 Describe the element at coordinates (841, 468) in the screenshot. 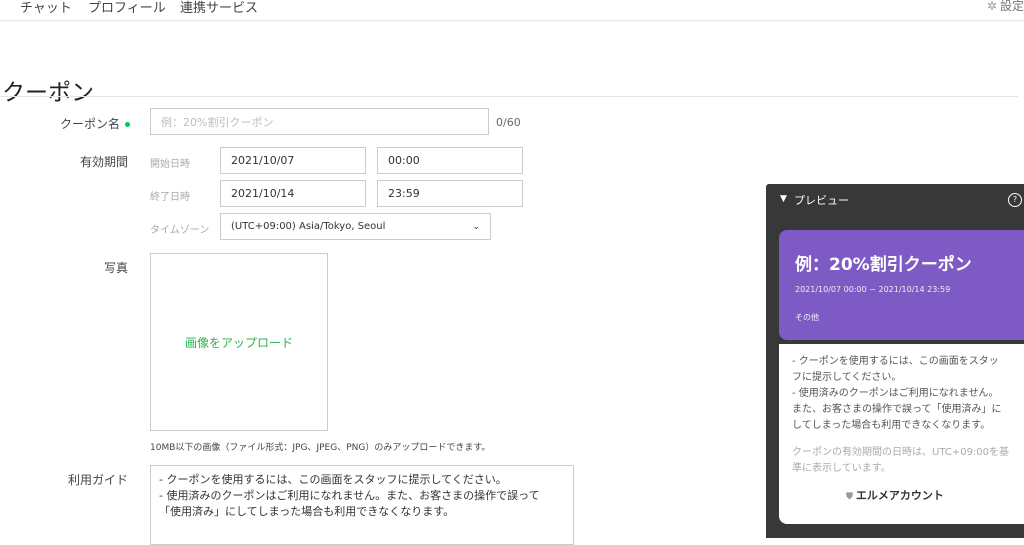

I see `preview-note-line: 準に表示しています。` at that location.